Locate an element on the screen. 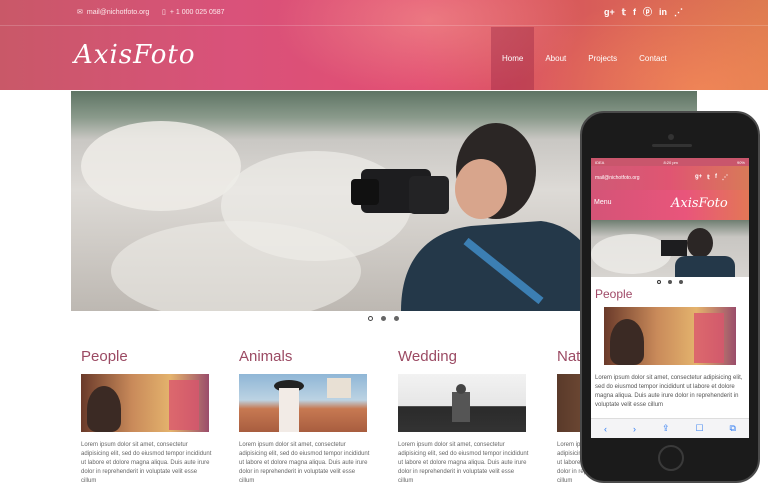  mobile-section-image is located at coordinates (670, 336).